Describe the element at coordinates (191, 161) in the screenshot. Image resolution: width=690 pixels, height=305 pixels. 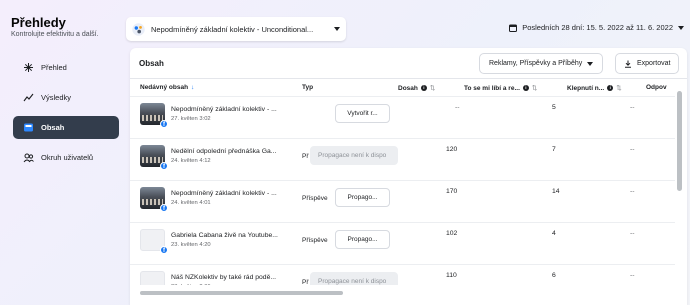
I see `post-date: 24. květen 4:12` at that location.